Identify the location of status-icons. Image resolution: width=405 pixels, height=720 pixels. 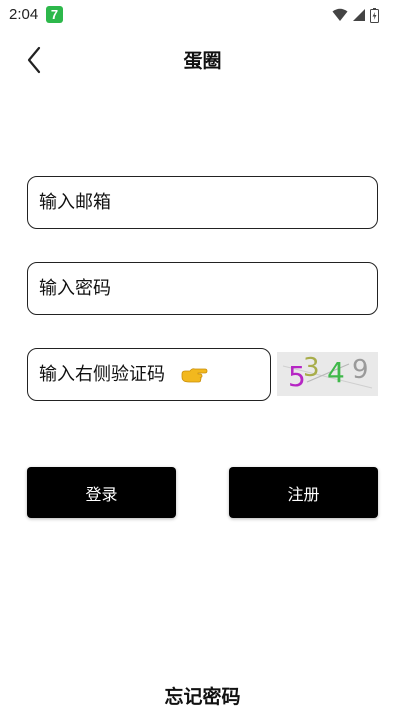
(355, 15).